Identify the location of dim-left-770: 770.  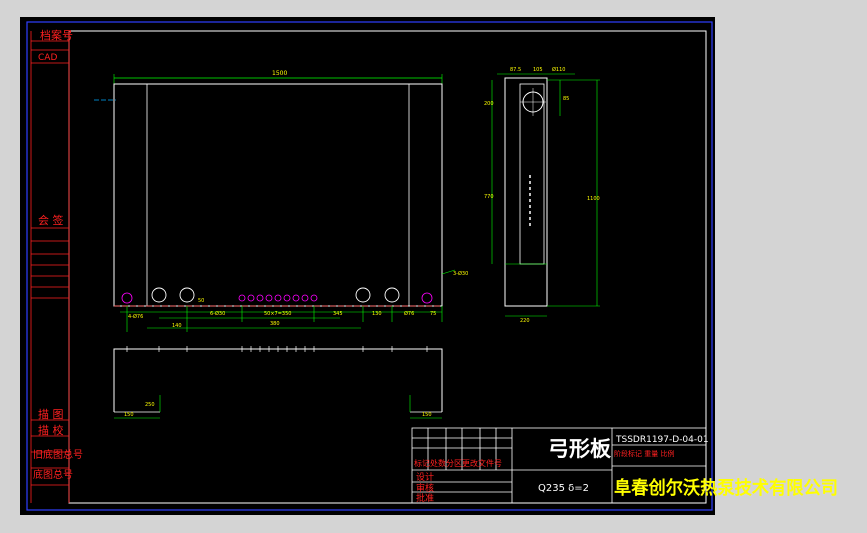
(489, 197).